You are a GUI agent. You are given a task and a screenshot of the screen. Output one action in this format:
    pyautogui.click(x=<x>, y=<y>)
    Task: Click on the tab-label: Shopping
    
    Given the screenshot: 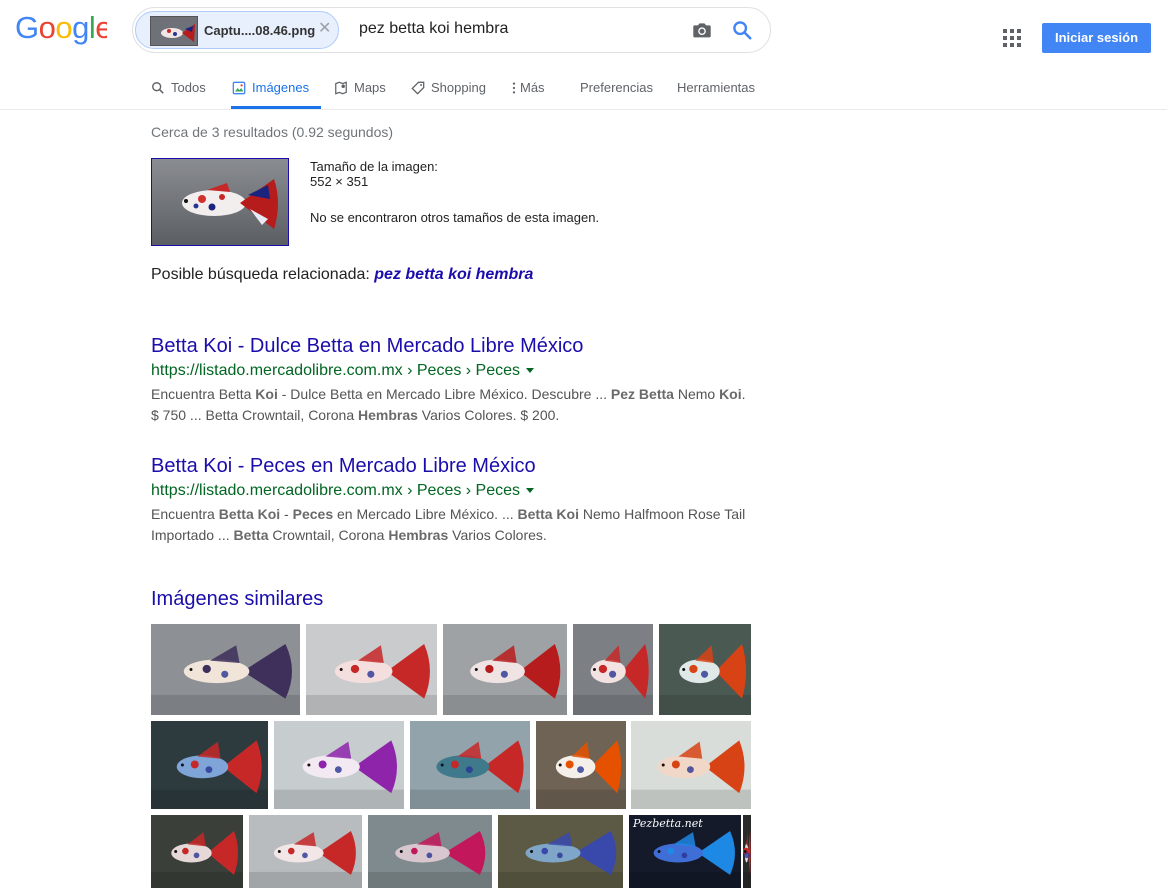 What is the action you would take?
    pyautogui.click(x=458, y=87)
    